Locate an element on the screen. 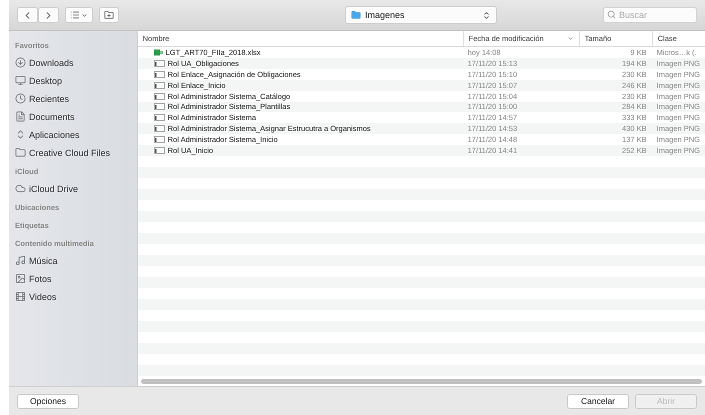  spreadsheet-file-icon is located at coordinates (158, 52).